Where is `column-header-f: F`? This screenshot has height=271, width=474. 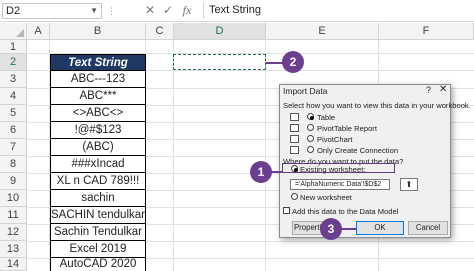 column-header-f: F is located at coordinates (426, 31).